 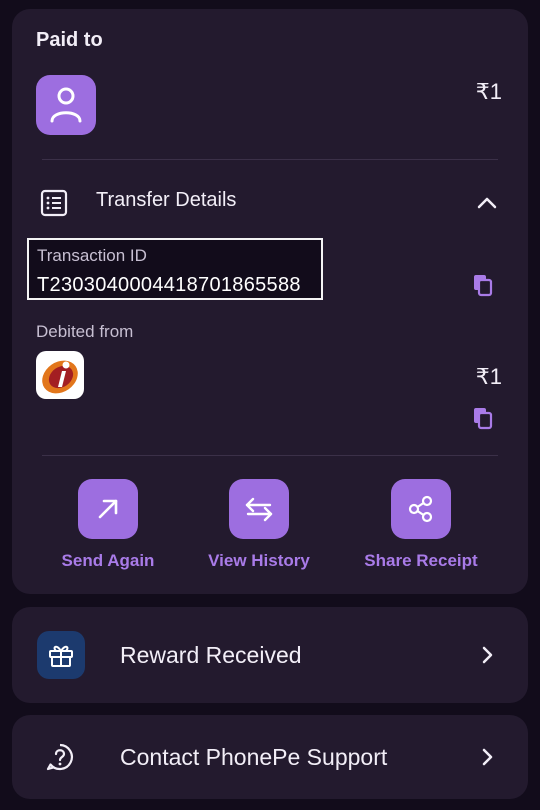 I want to click on bank-logo-icon, so click(x=60, y=377).